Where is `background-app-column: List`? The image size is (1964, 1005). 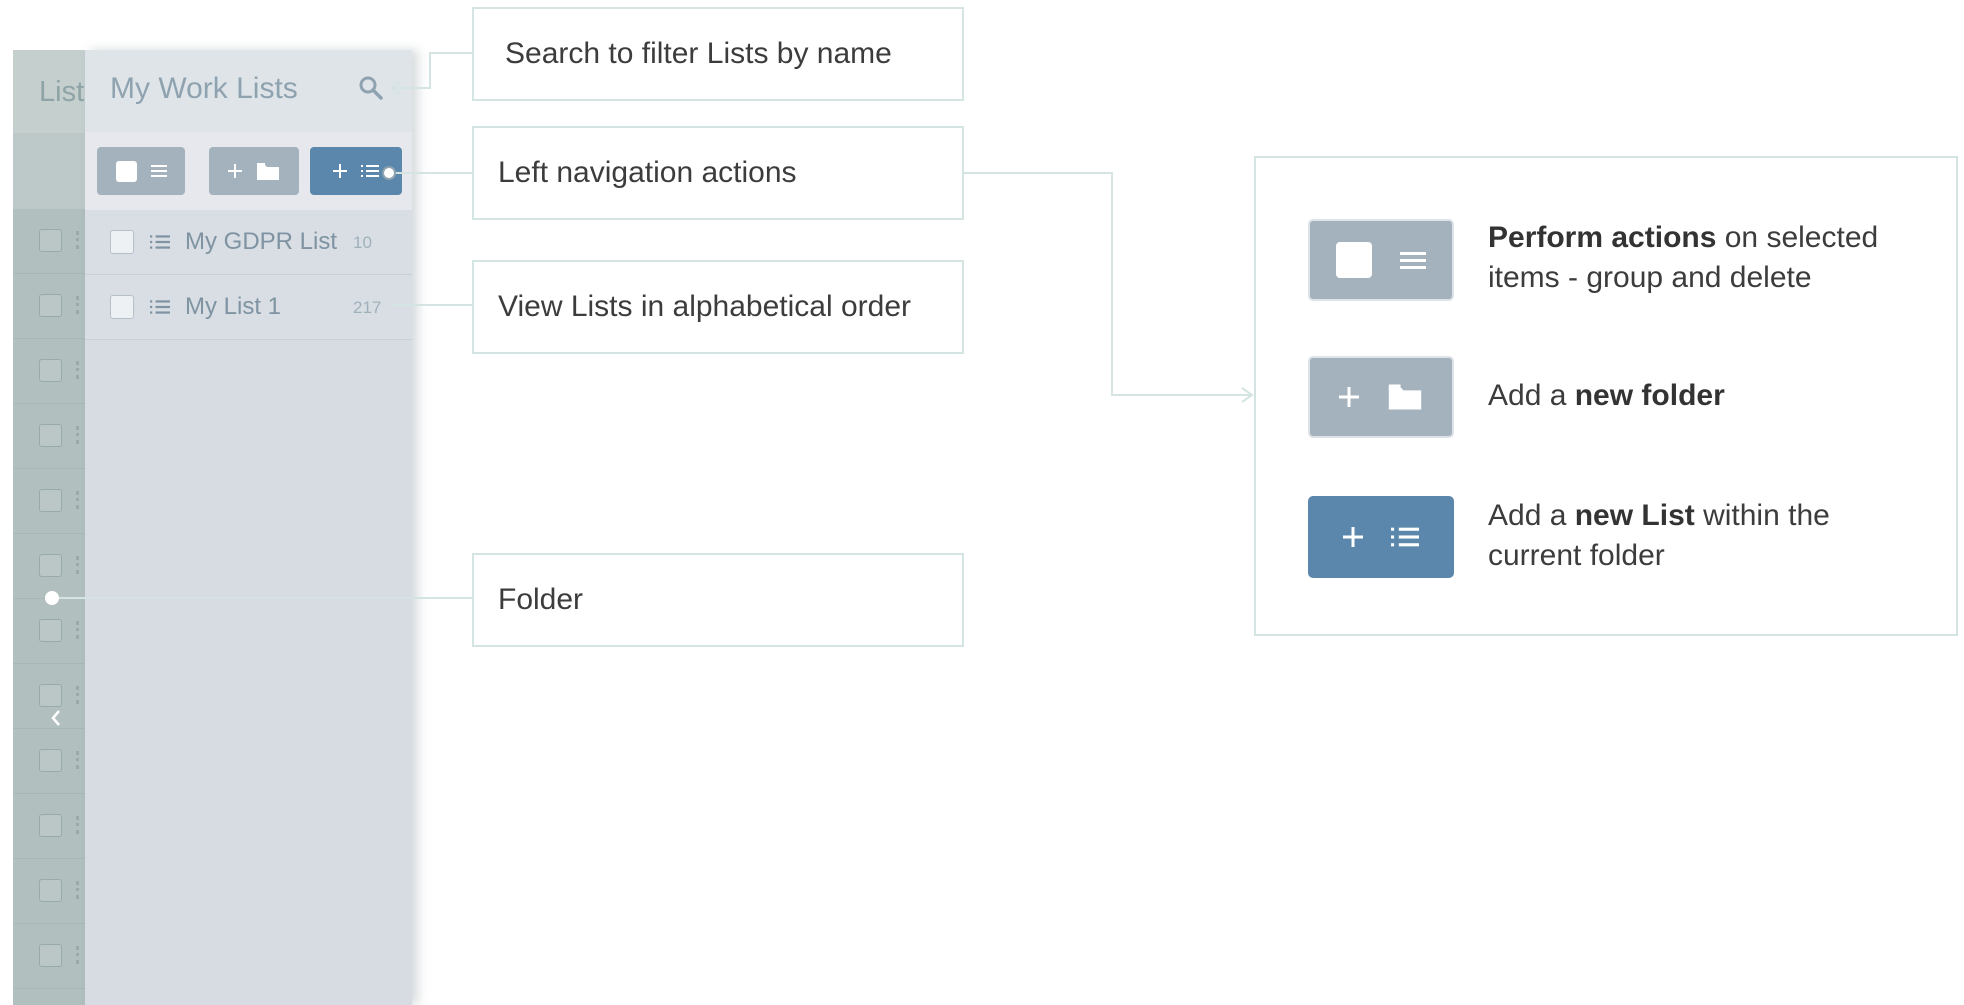
background-app-column: List is located at coordinates (49, 527).